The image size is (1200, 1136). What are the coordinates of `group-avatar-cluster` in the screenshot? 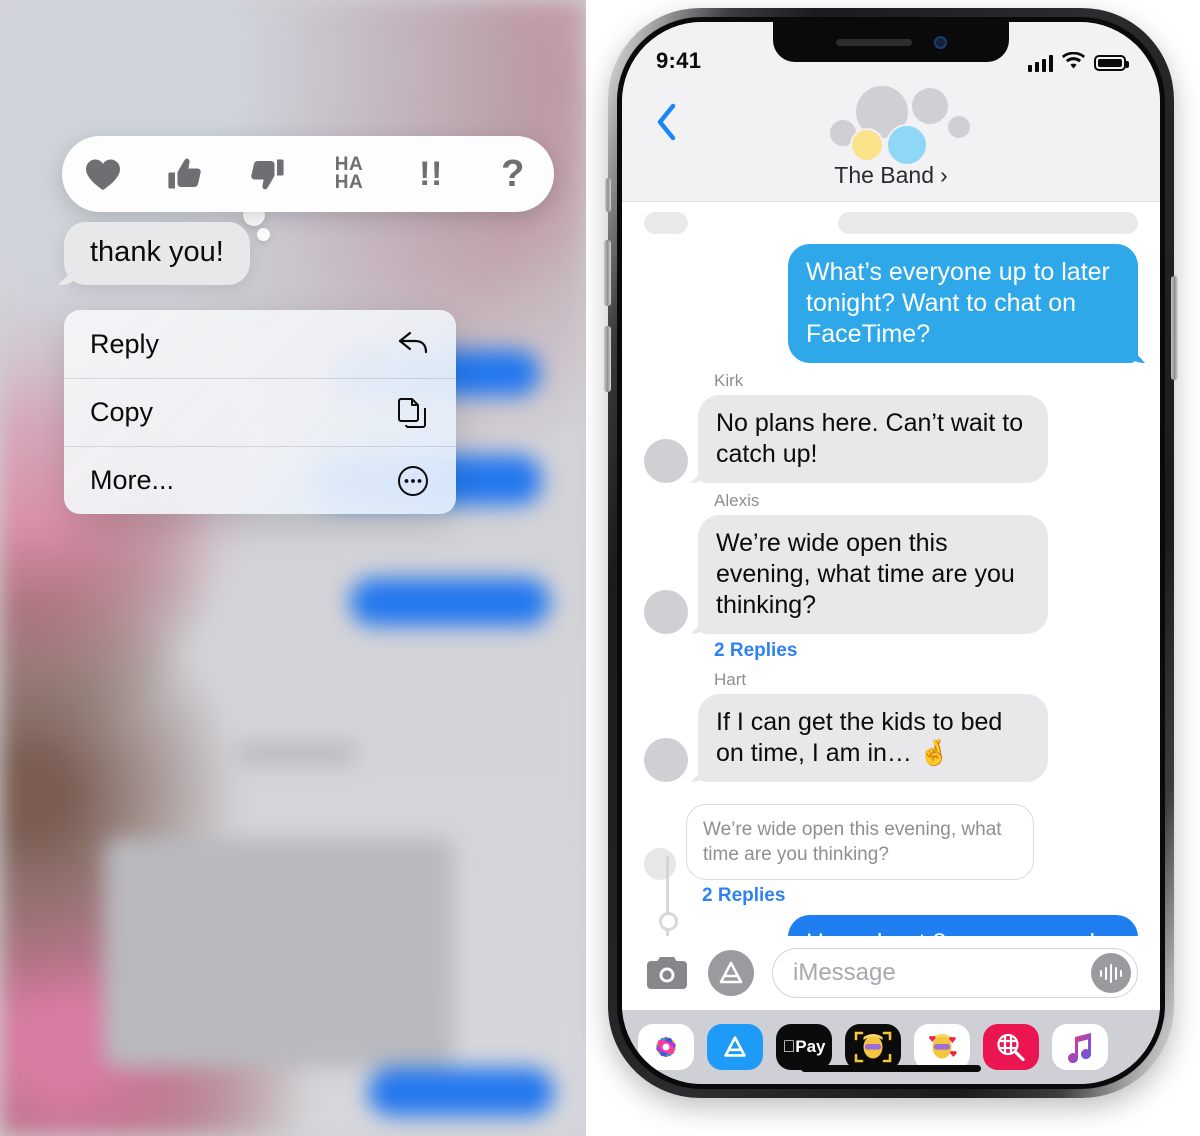 It's located at (891, 125).